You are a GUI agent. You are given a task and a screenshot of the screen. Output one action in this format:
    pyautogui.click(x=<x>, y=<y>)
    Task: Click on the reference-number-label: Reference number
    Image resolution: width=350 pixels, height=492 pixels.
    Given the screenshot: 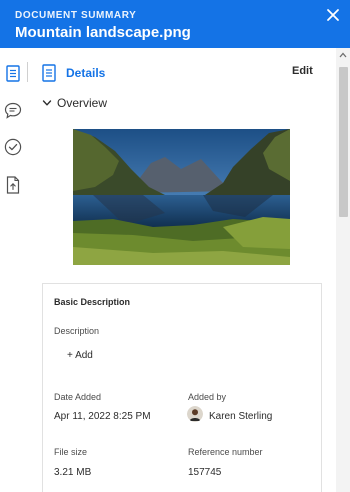 What is the action you would take?
    pyautogui.click(x=225, y=452)
    